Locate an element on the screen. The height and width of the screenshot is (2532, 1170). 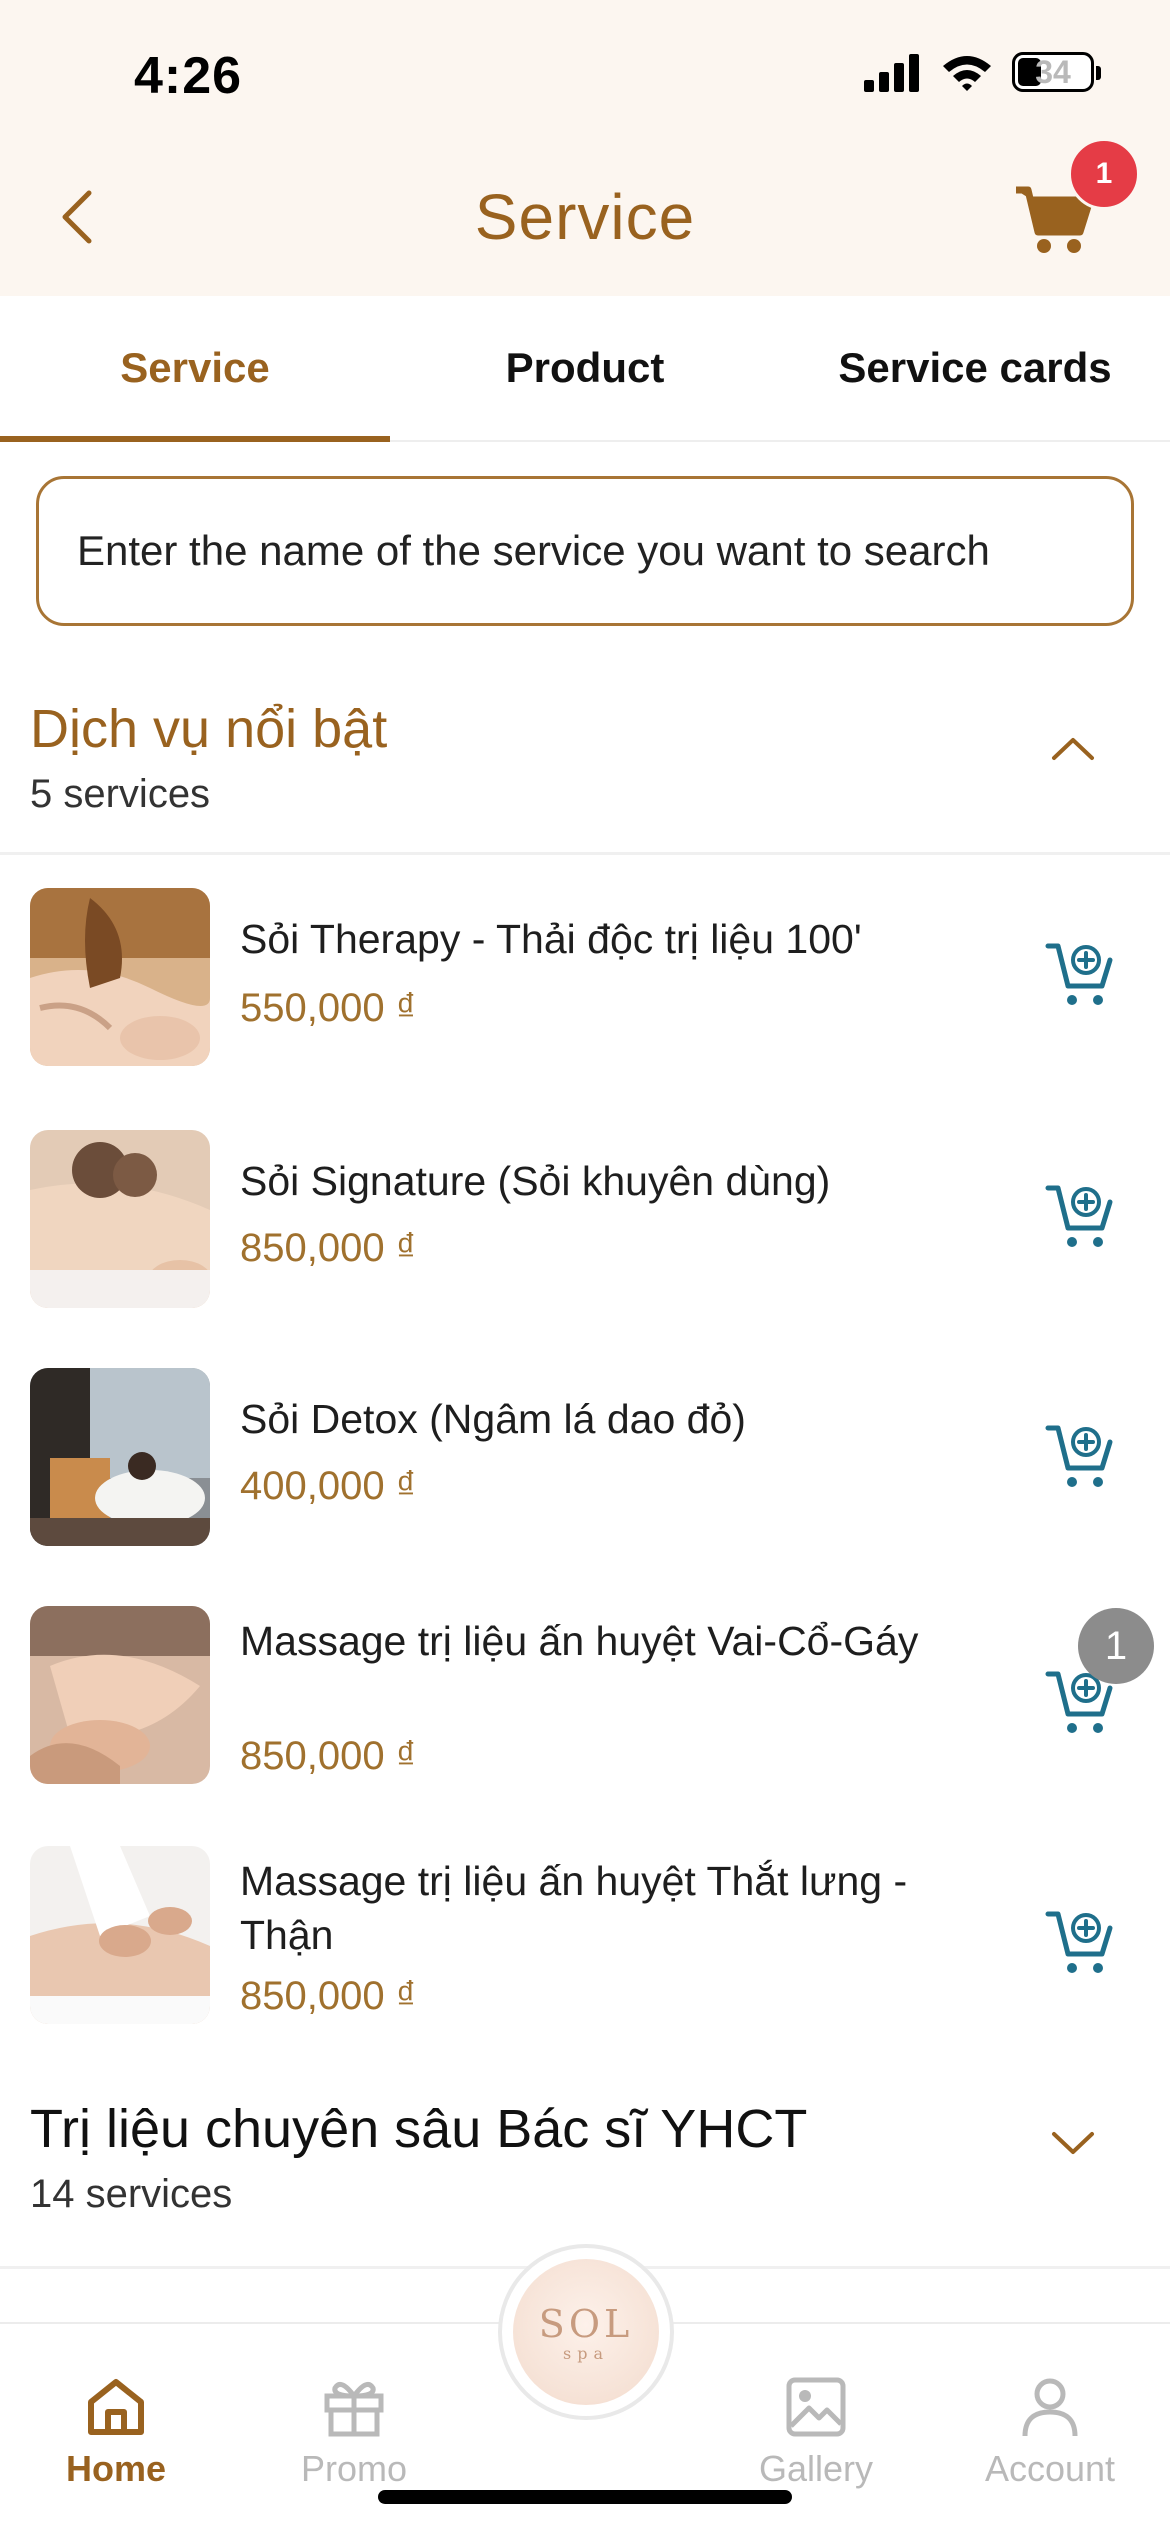
spa-logo-button: SOL spa is located at coordinates (586, 2332).